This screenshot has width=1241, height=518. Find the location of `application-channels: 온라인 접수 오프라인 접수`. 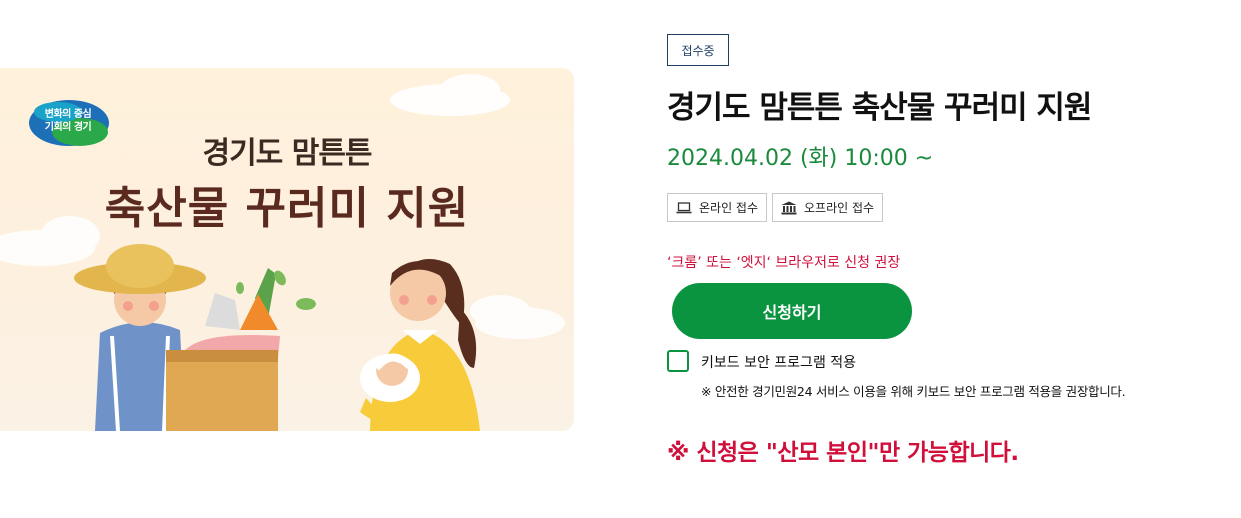

application-channels: 온라인 접수 오프라인 접수 is located at coordinates (775, 207).